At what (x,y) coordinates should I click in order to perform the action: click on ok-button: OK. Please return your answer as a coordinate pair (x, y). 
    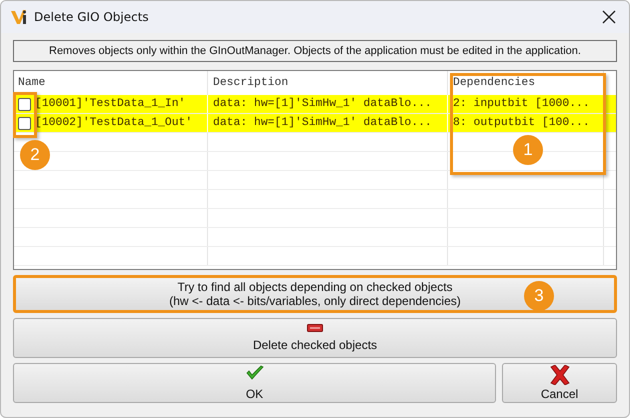
    Looking at the image, I should click on (254, 383).